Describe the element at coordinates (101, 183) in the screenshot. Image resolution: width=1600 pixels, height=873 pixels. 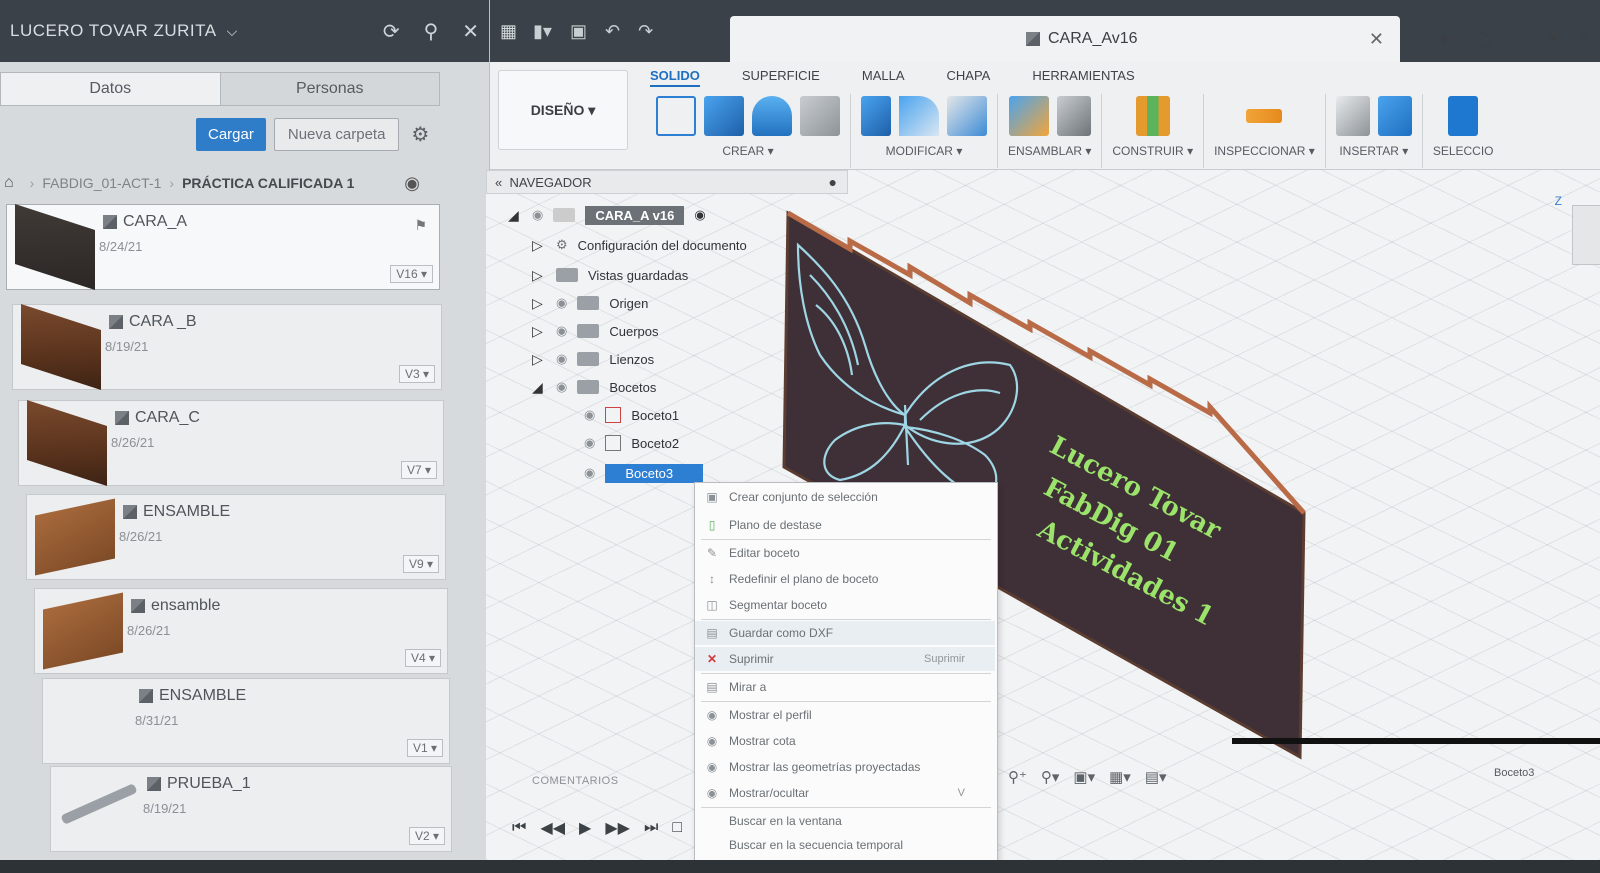
I see `breadcrumb-project: FABDIG_01-ACT-1` at that location.